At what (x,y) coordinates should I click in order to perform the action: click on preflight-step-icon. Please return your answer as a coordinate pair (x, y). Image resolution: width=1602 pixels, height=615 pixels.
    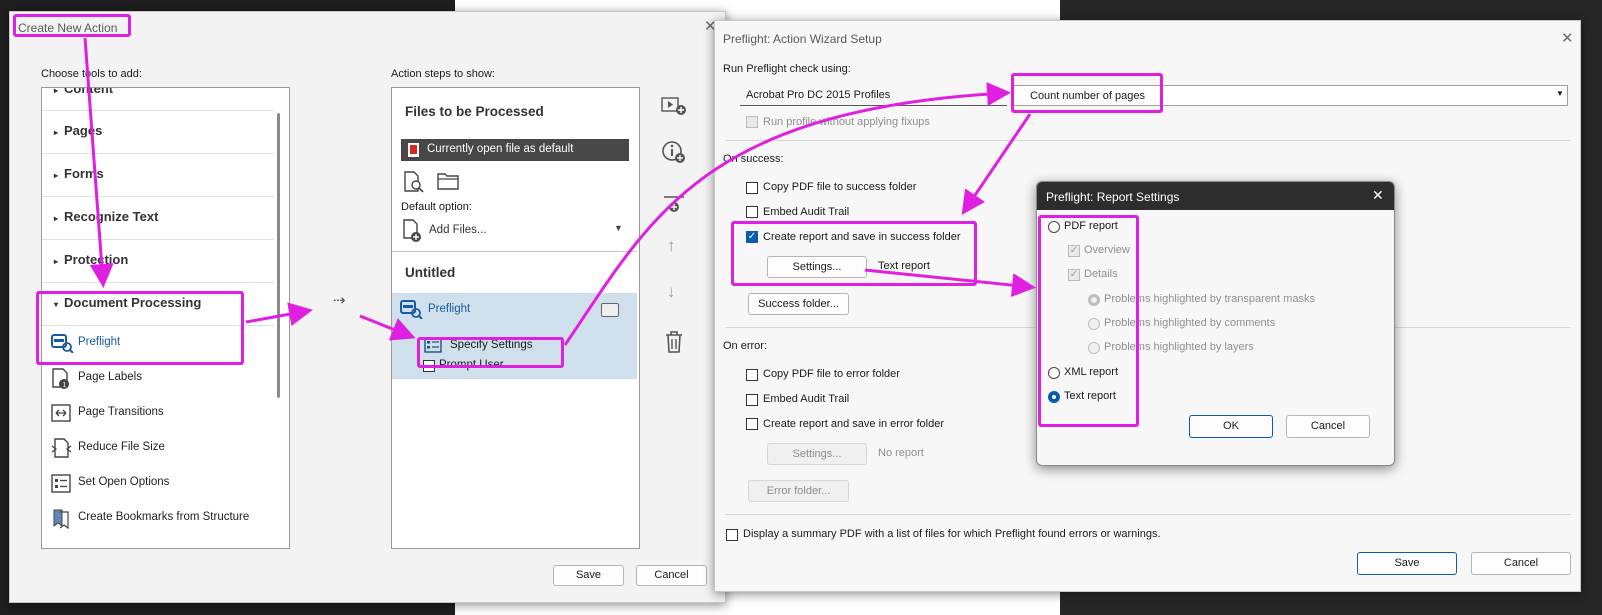
    Looking at the image, I should click on (411, 309).